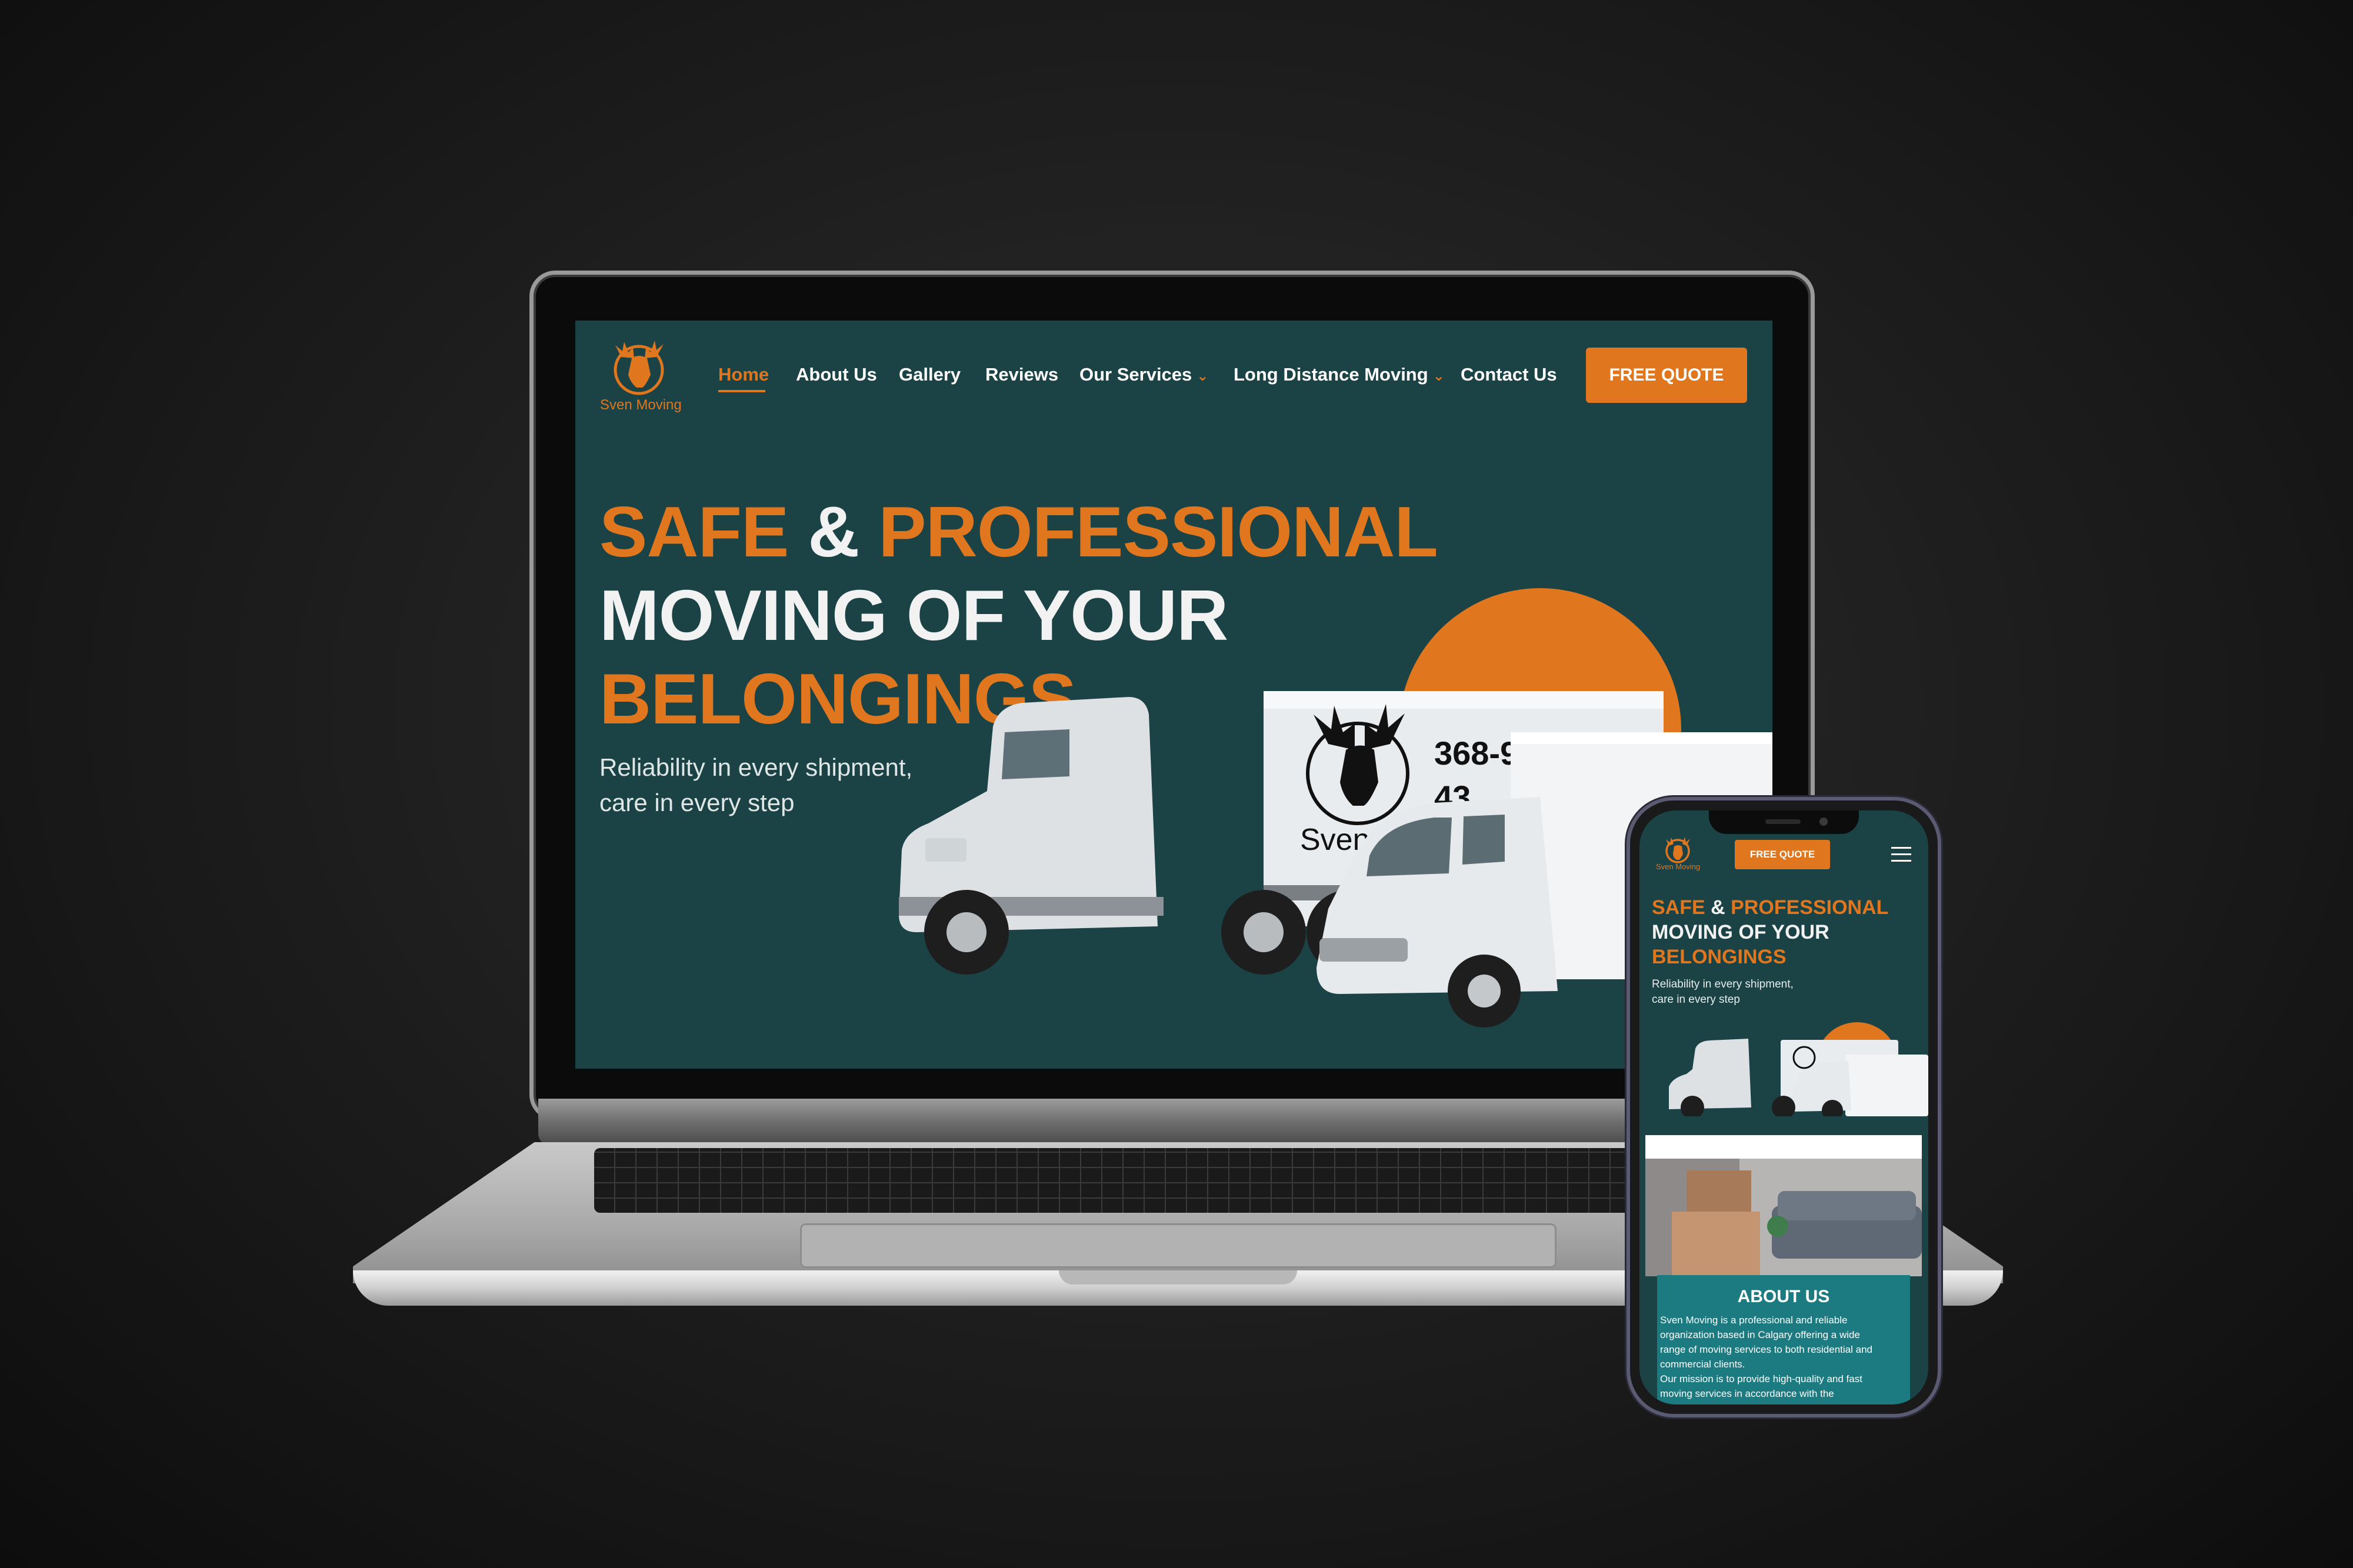  I want to click on laptop-notch, so click(1178, 1277).